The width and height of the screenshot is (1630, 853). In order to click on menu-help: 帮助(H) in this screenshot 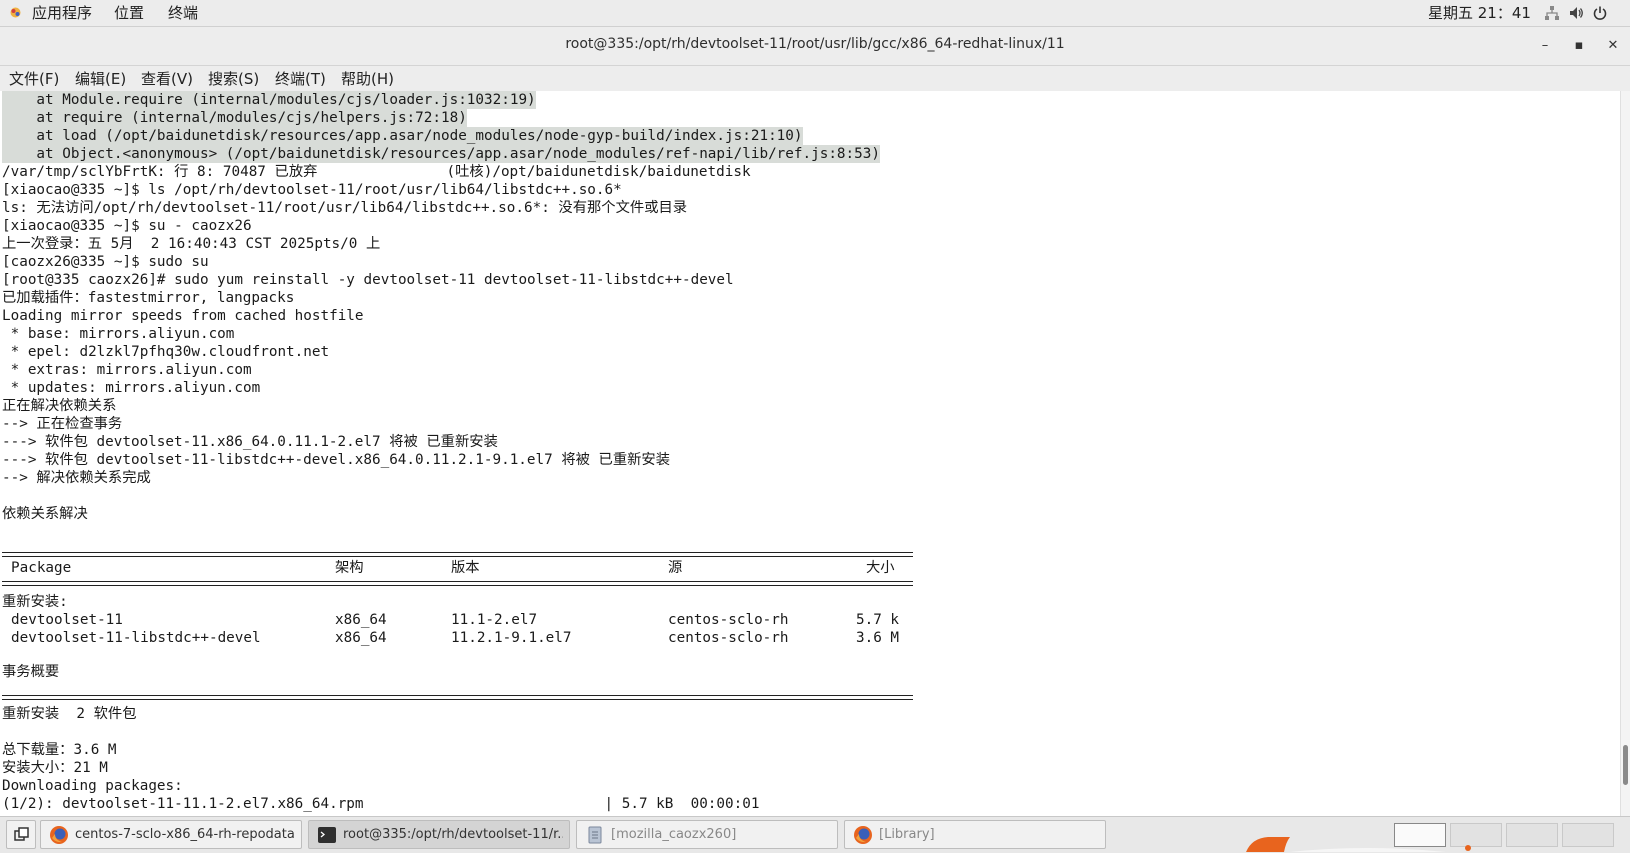, I will do `click(367, 79)`.